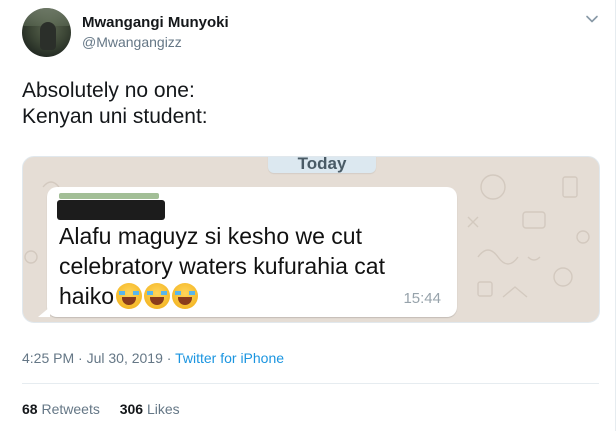 Image resolution: width=616 pixels, height=431 pixels. I want to click on chat-message-line: celebratory waters kufurahia cat, so click(222, 266).